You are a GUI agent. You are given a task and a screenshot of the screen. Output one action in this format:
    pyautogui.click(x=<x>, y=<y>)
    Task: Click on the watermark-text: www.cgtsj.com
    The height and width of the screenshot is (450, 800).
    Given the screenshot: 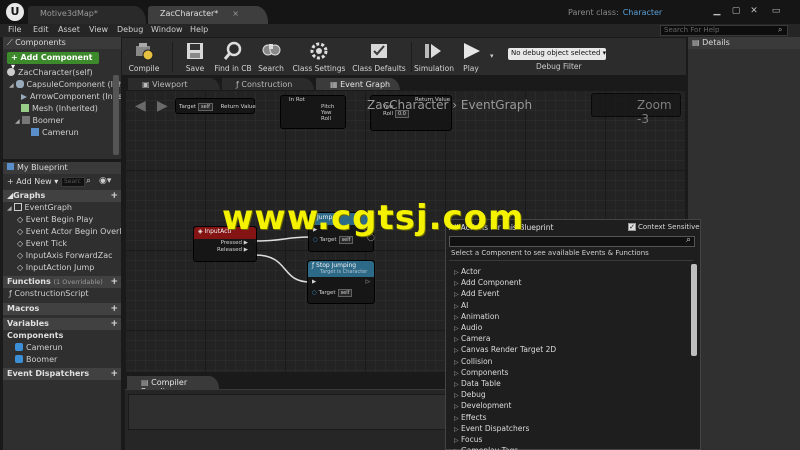 What is the action you would take?
    pyautogui.click(x=373, y=218)
    